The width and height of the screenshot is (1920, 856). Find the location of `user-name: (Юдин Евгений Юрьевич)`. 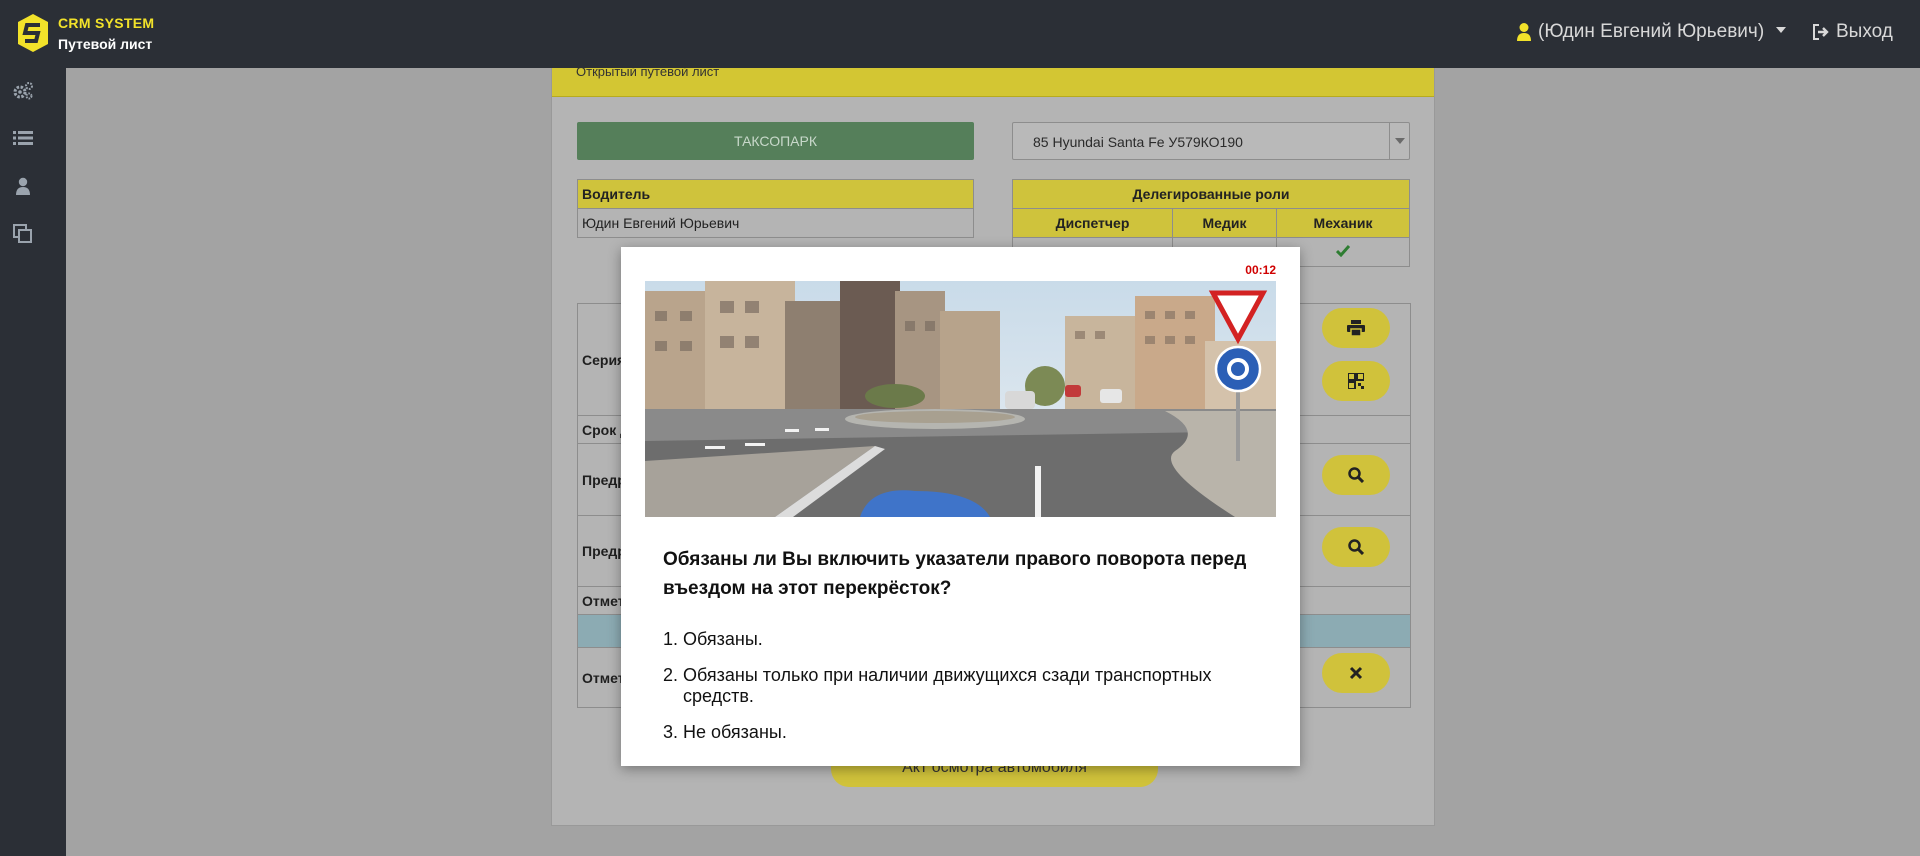

user-name: (Юдин Евгений Юрьевич) is located at coordinates (1651, 31).